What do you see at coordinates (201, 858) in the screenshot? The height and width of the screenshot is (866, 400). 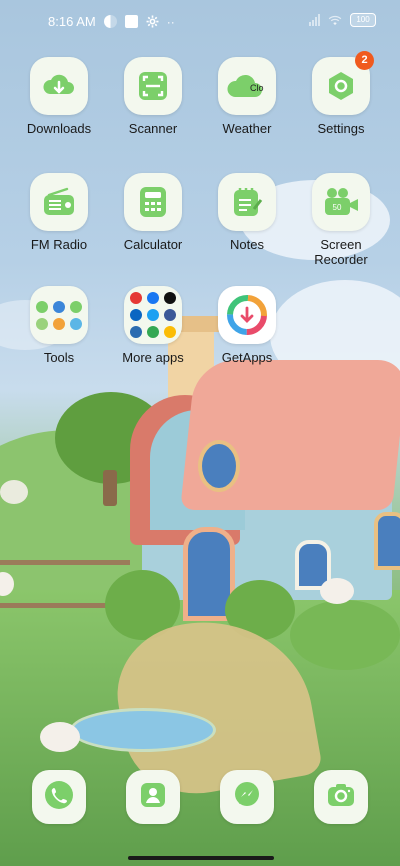 I see `home-indicator` at bounding box center [201, 858].